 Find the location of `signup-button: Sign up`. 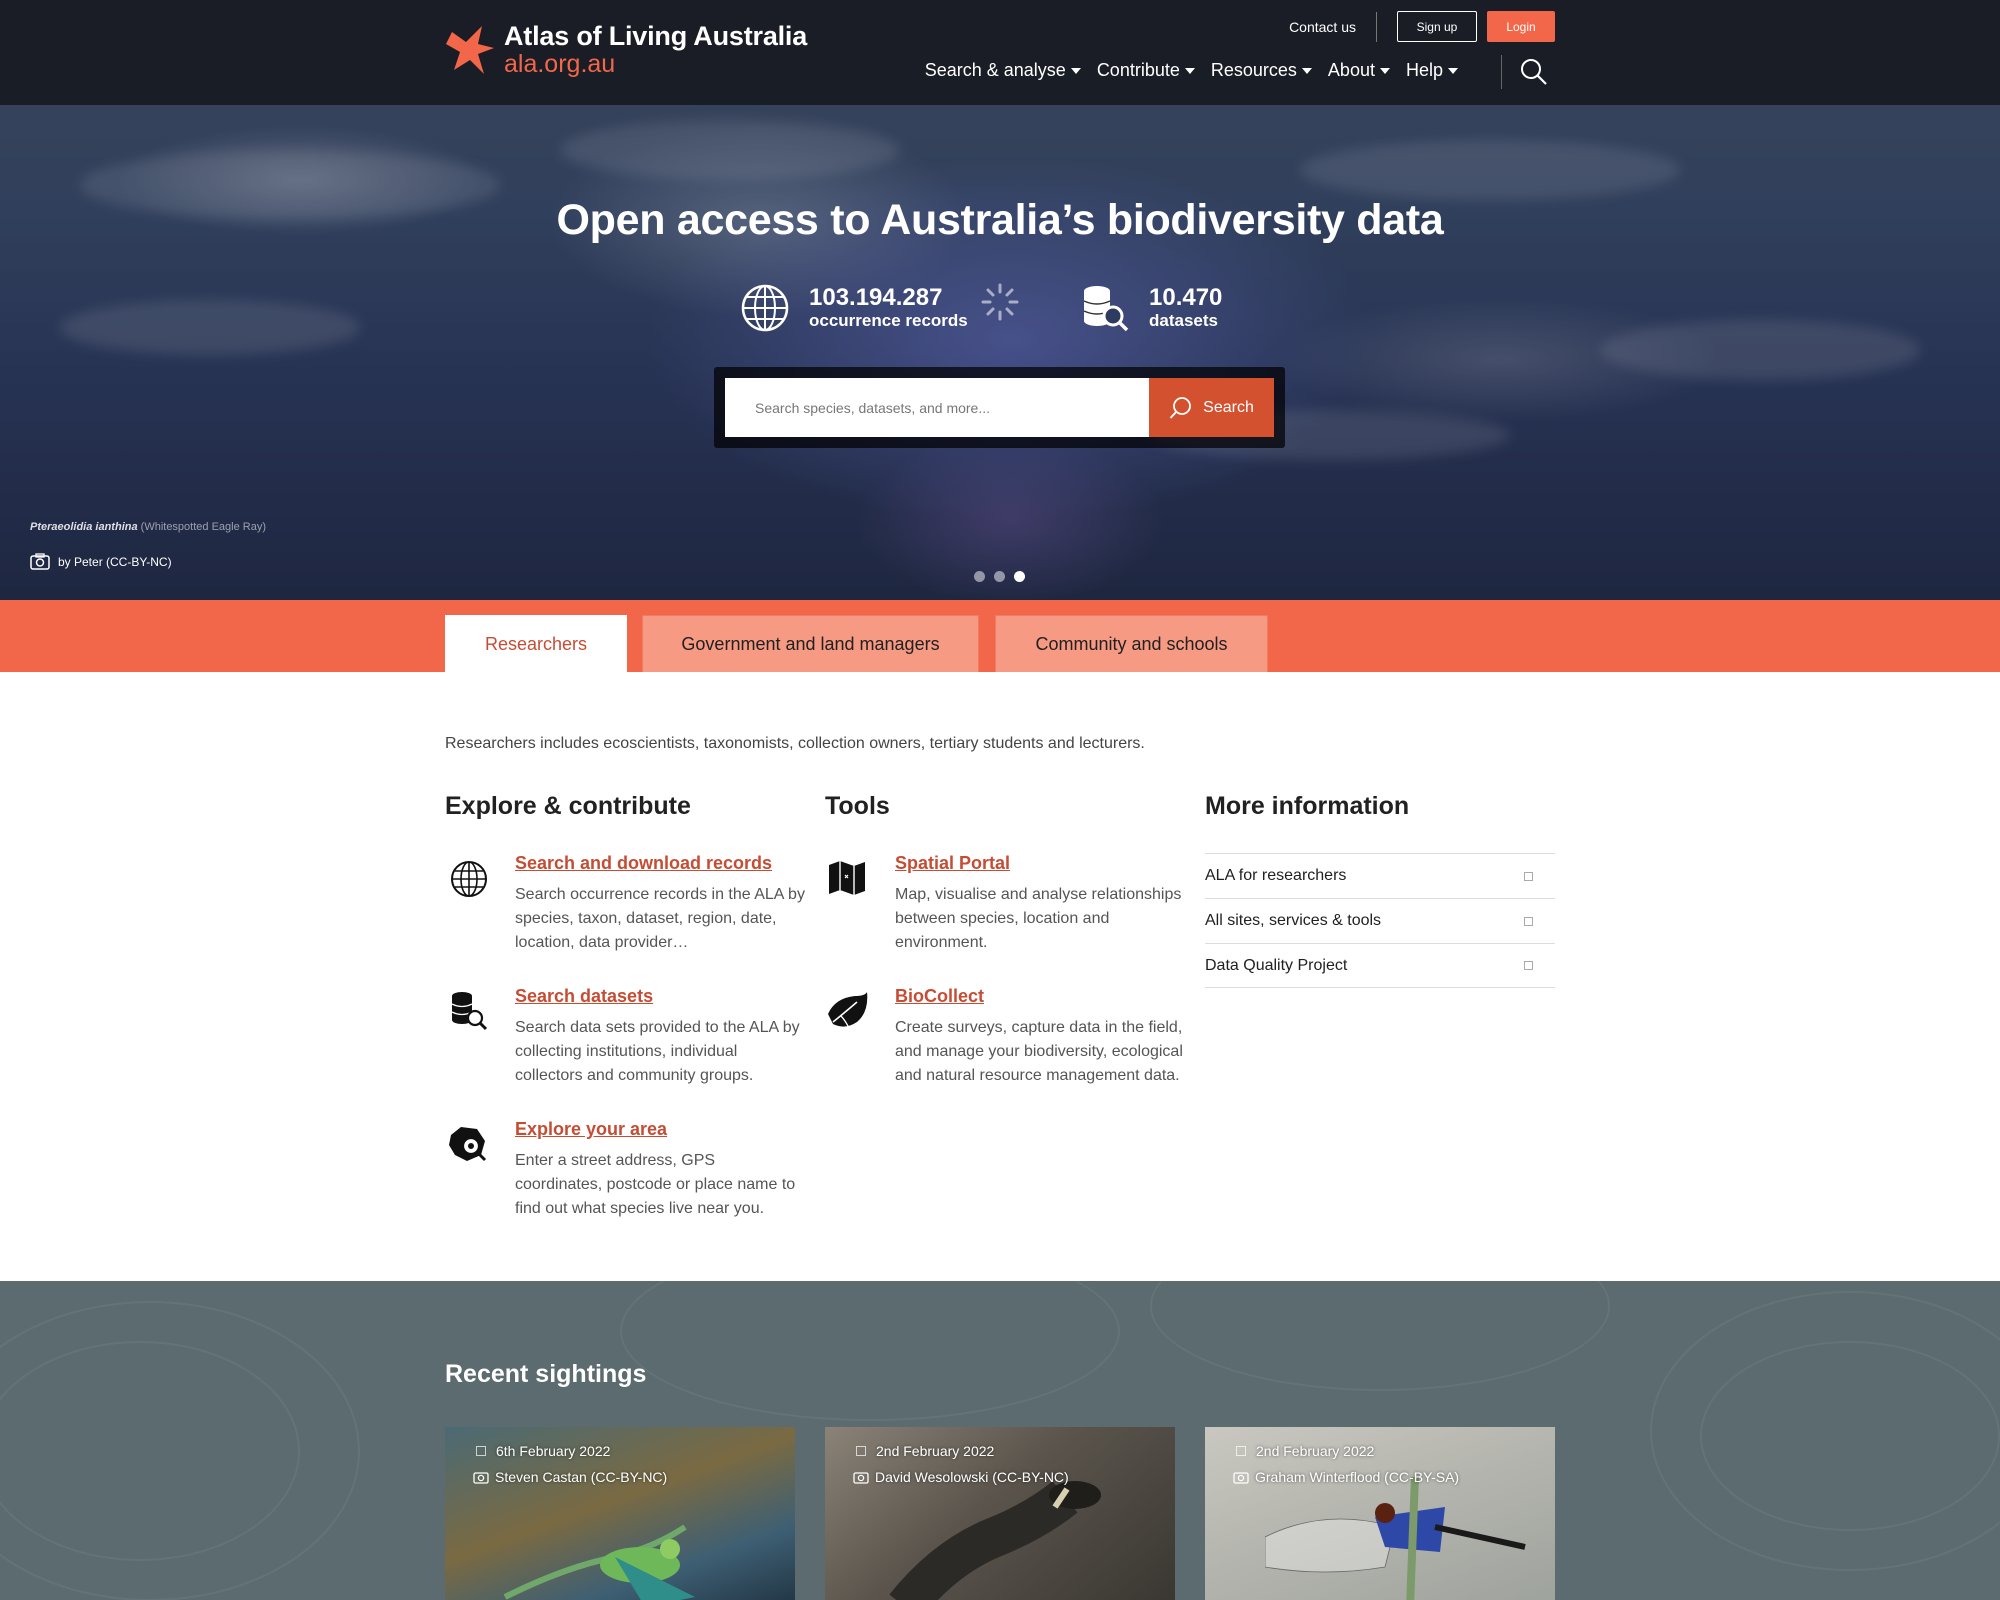

signup-button: Sign up is located at coordinates (1437, 26).